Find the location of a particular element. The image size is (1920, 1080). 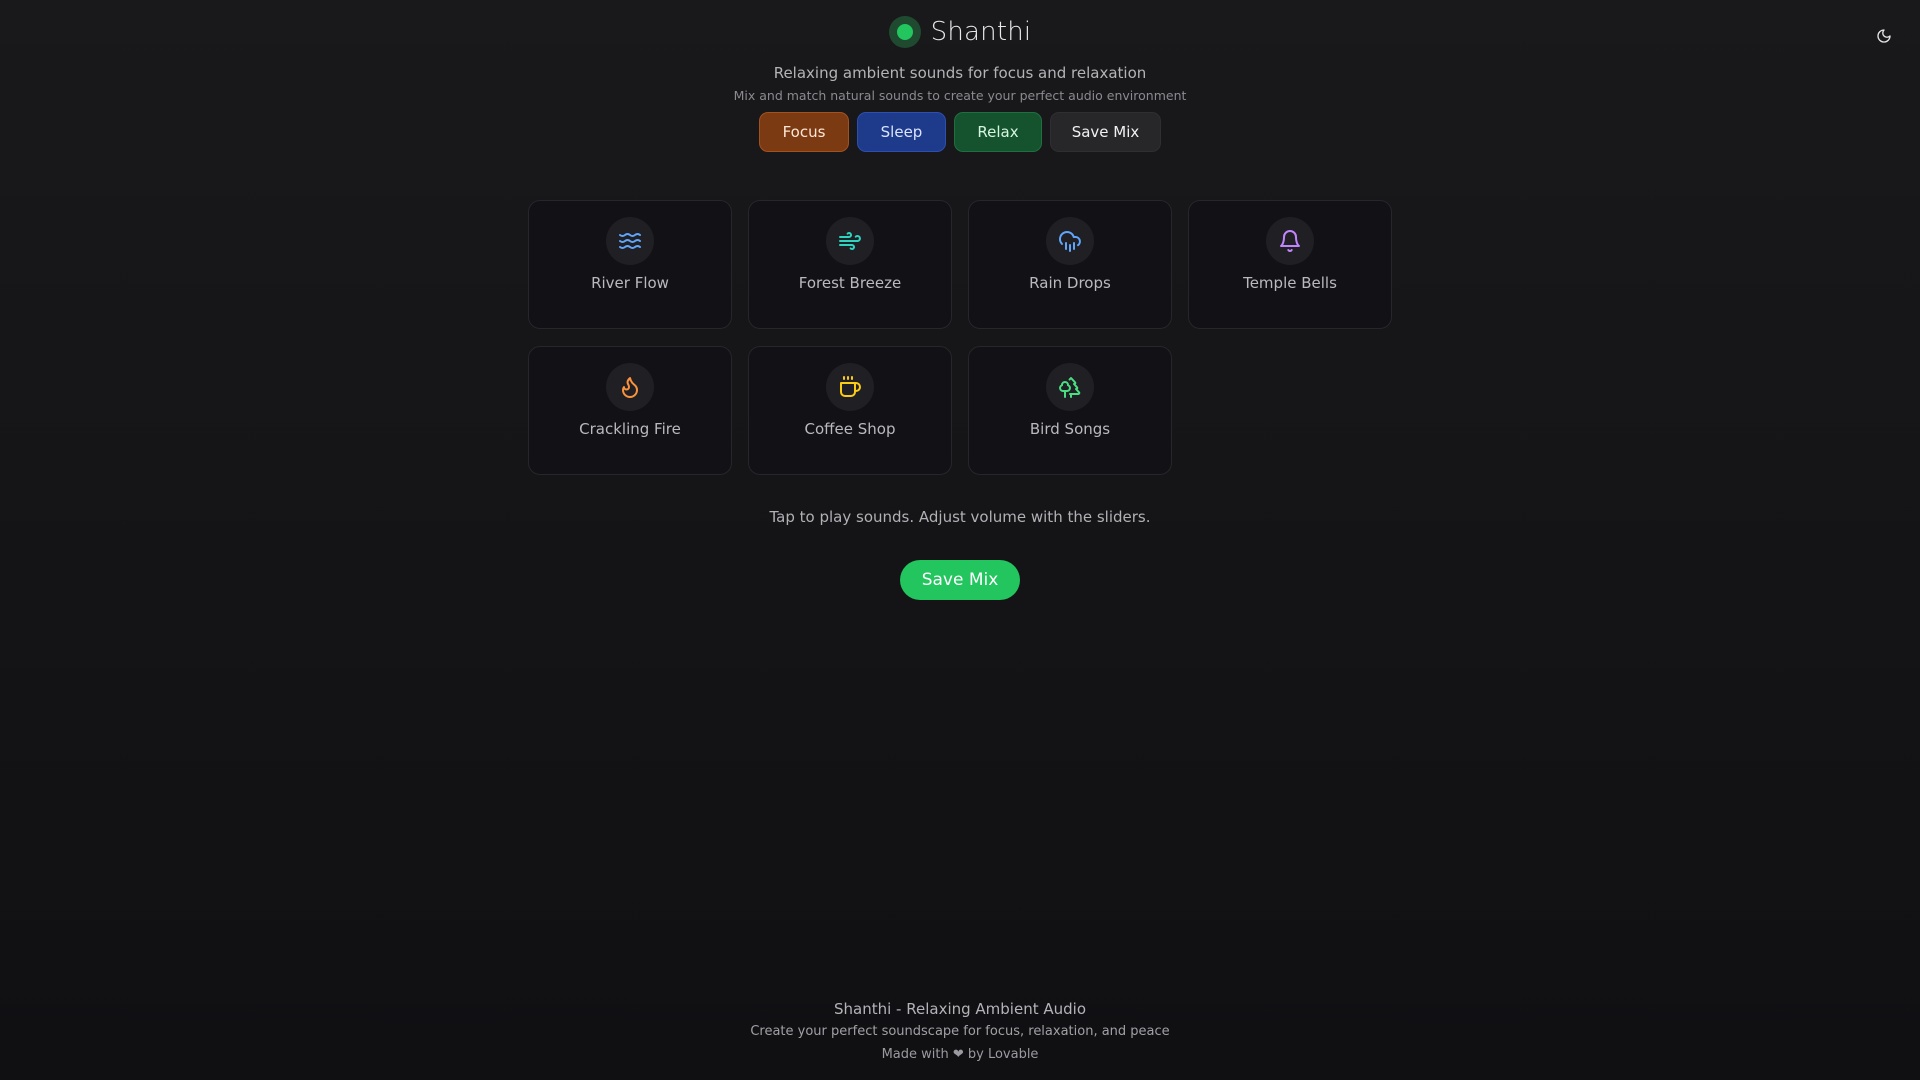

wind-icon is located at coordinates (850, 241).